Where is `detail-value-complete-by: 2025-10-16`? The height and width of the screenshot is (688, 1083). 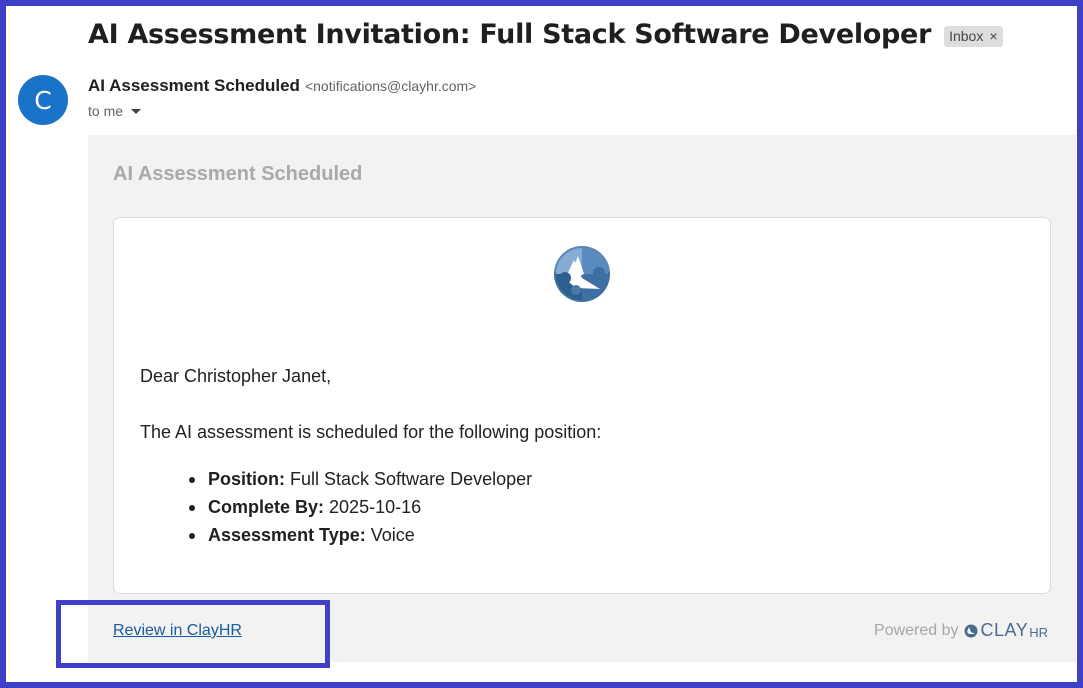
detail-value-complete-by: 2025-10-16 is located at coordinates (375, 507).